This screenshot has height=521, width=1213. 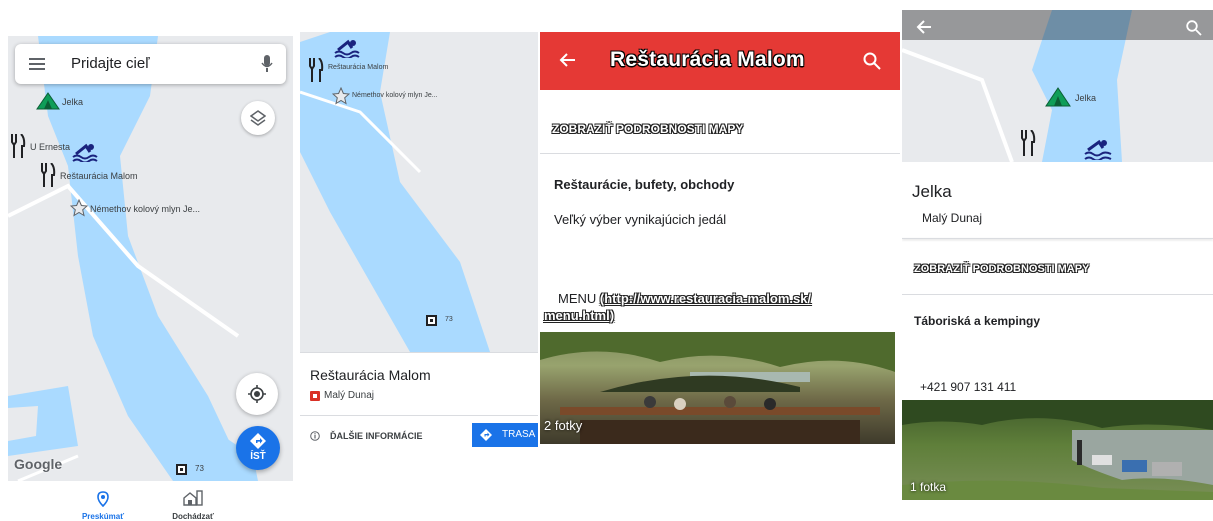 I want to click on layers-button, so click(x=258, y=118).